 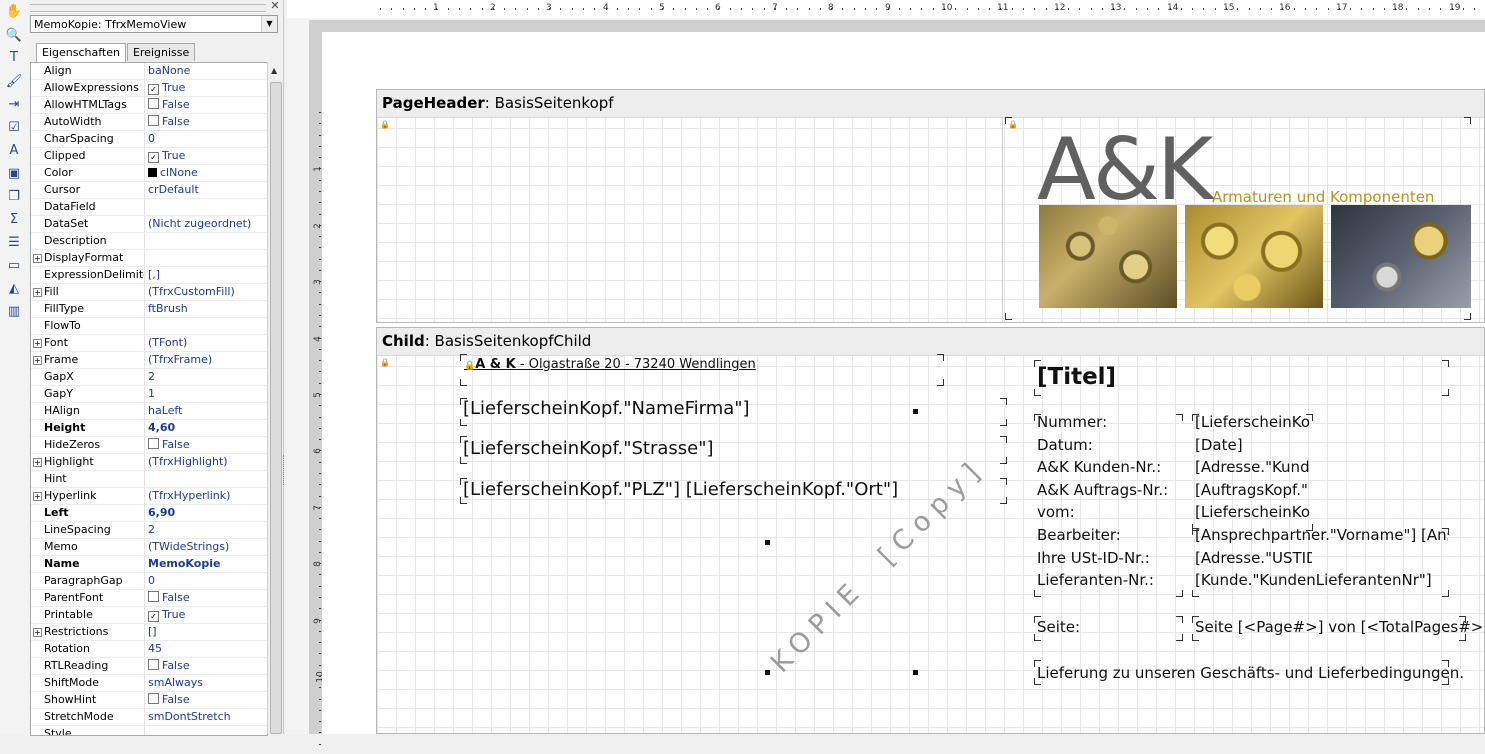 I want to click on property-scrollbar: ▲, so click(x=275, y=398).